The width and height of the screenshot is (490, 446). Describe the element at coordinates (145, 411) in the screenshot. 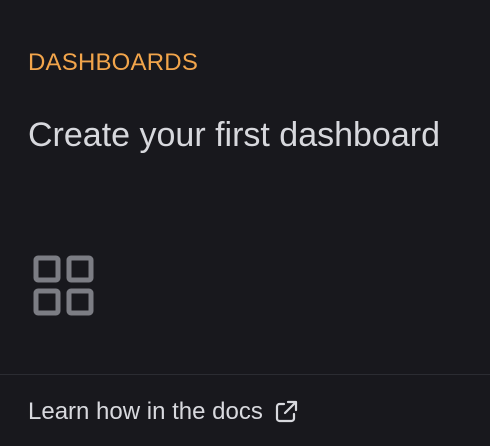

I see `docs-link-label: Learn how in the docs` at that location.